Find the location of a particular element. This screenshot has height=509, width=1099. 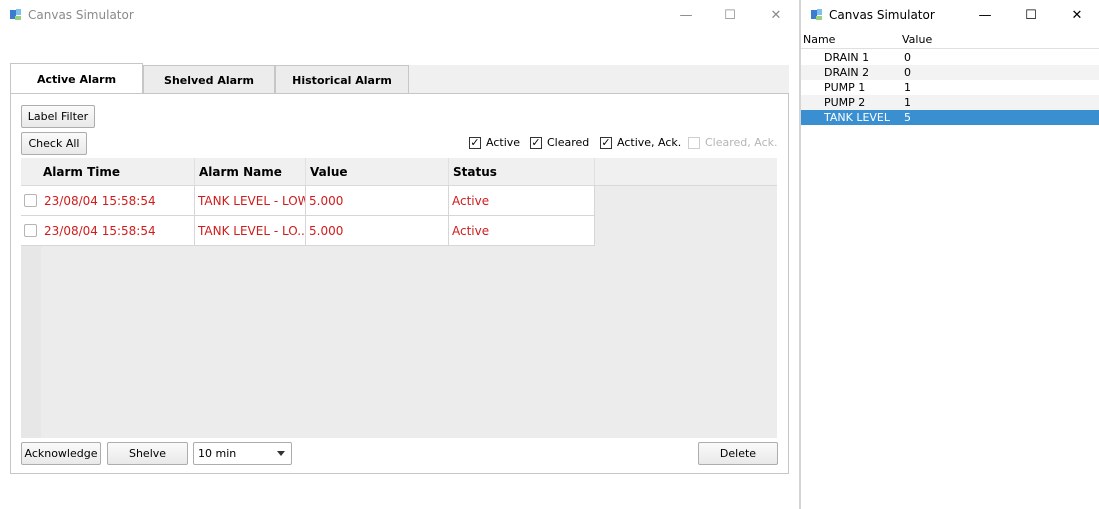

filter-active-checkbox: ✓ Active is located at coordinates (494, 142).